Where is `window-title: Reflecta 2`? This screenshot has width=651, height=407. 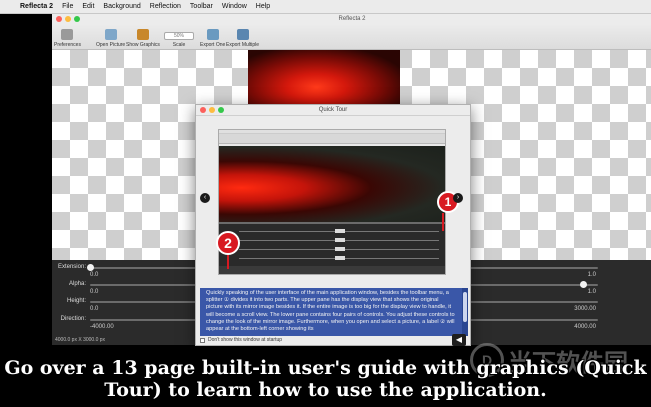 window-title: Reflecta 2 is located at coordinates (352, 19).